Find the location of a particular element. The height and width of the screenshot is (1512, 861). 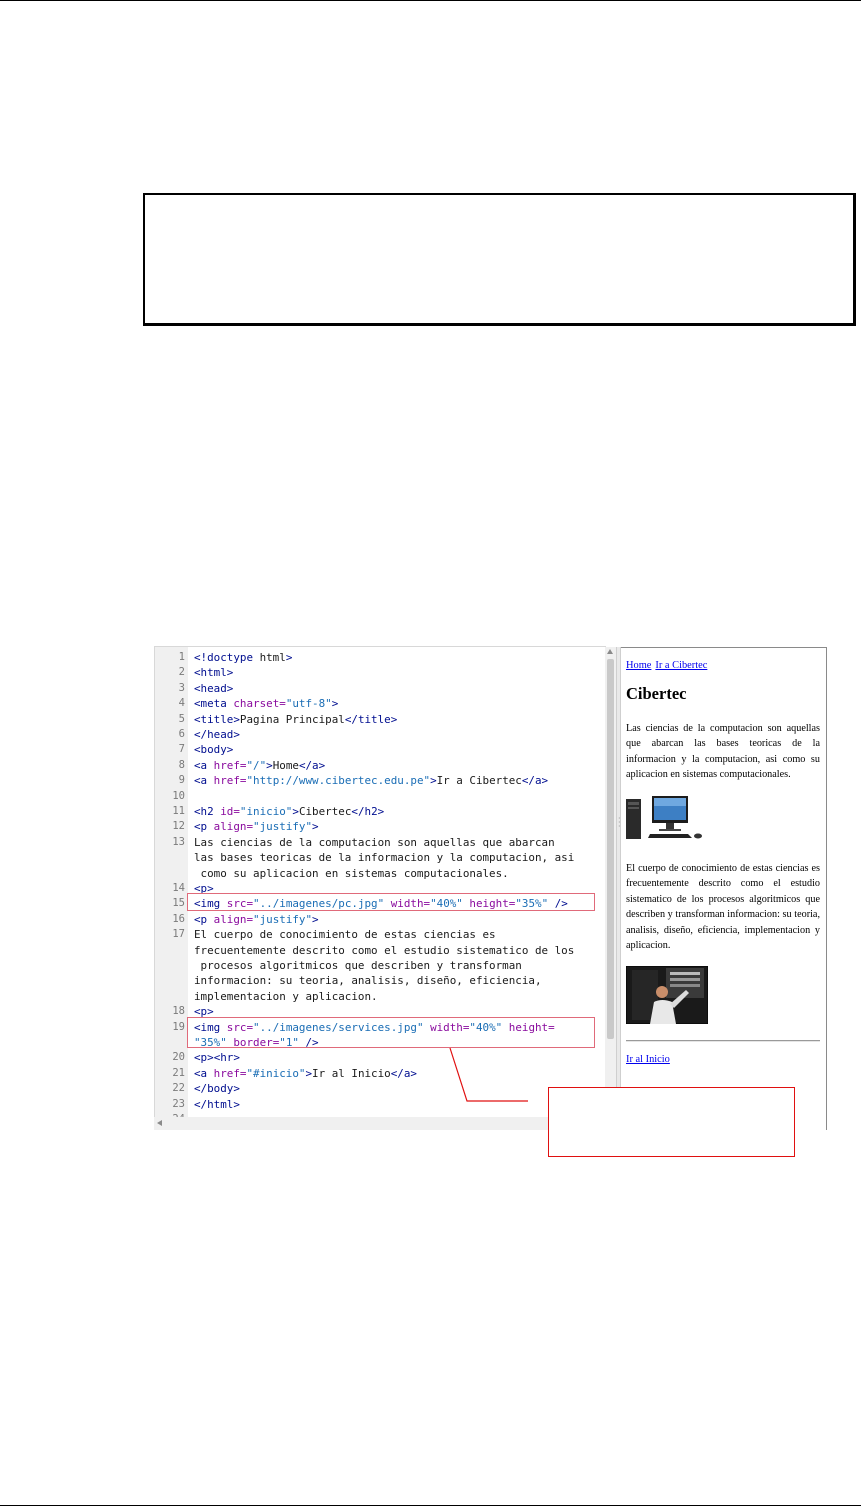

preview-link-inicio: Ir al Inicio is located at coordinates (648, 1059).